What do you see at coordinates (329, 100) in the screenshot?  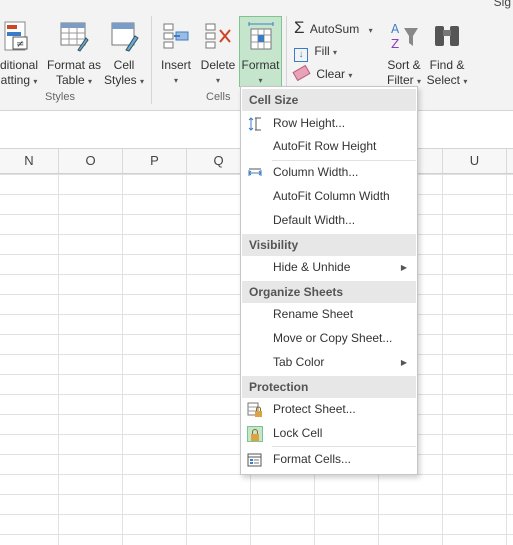 I see `section-cell-size: Cell Size` at bounding box center [329, 100].